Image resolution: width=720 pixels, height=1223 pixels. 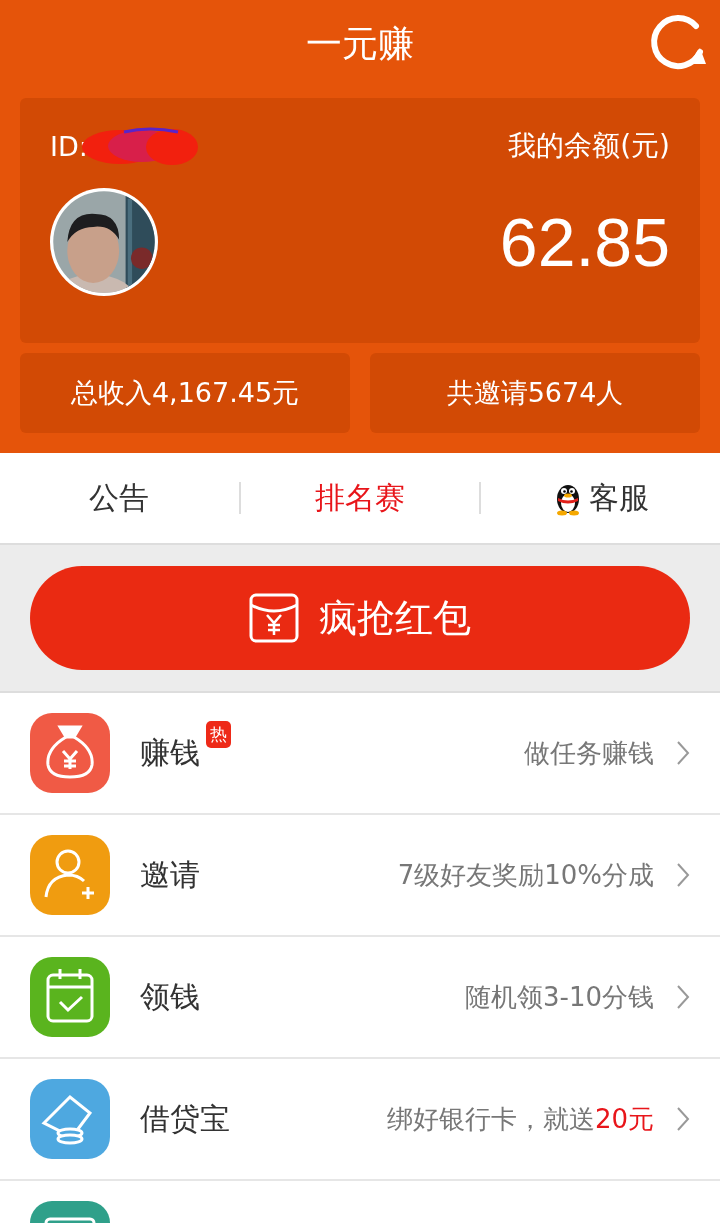 I want to click on balance-label: 我的余额(元), so click(x=589, y=146).